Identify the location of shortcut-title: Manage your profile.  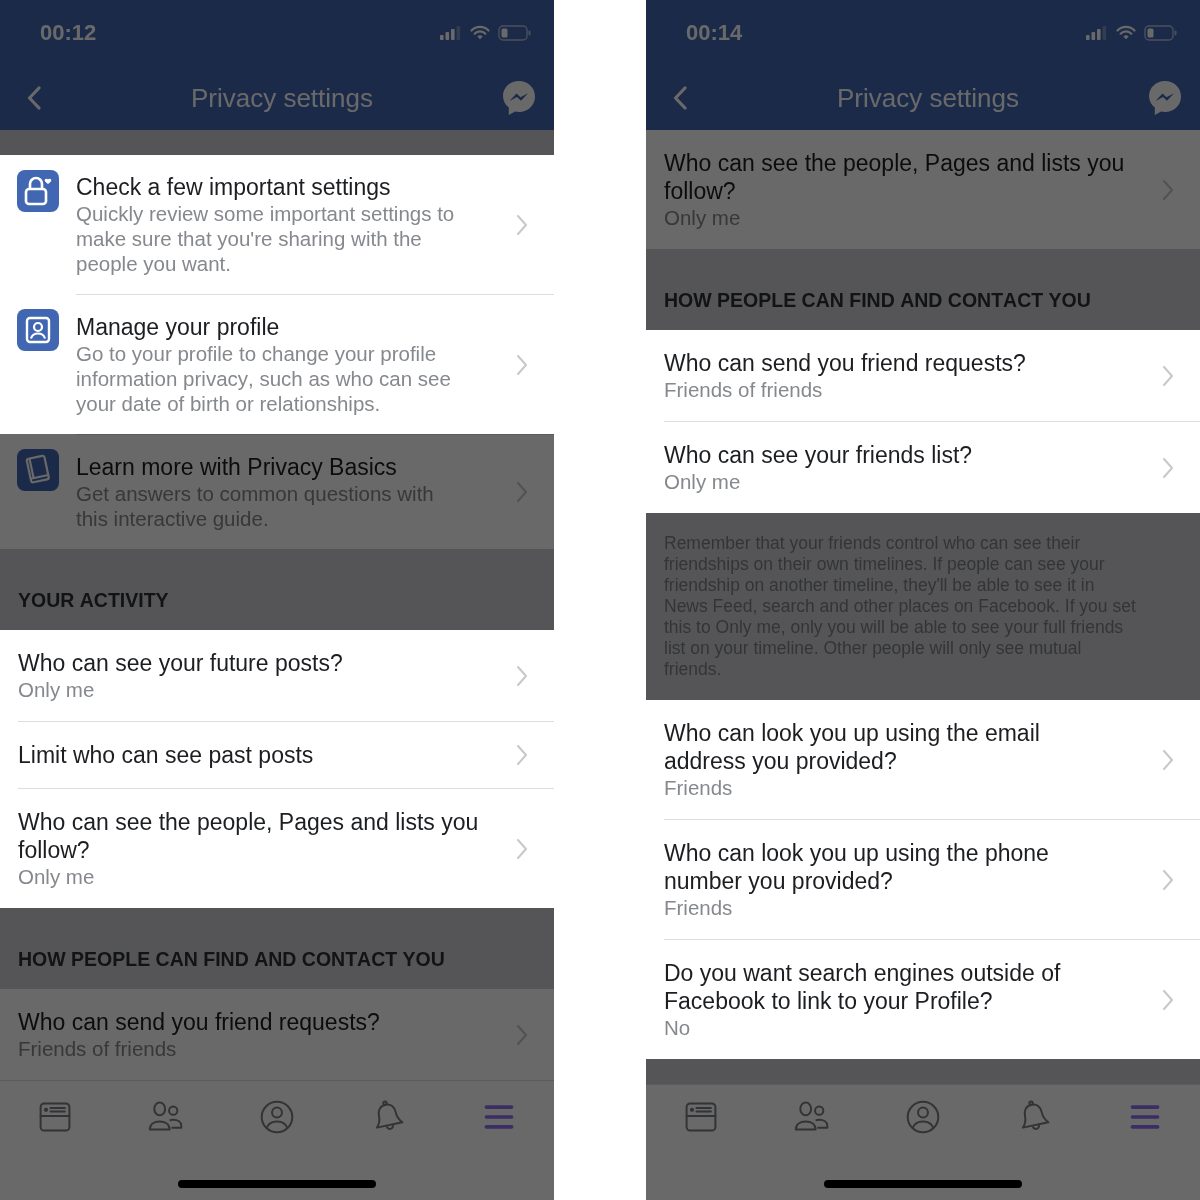
(178, 327).